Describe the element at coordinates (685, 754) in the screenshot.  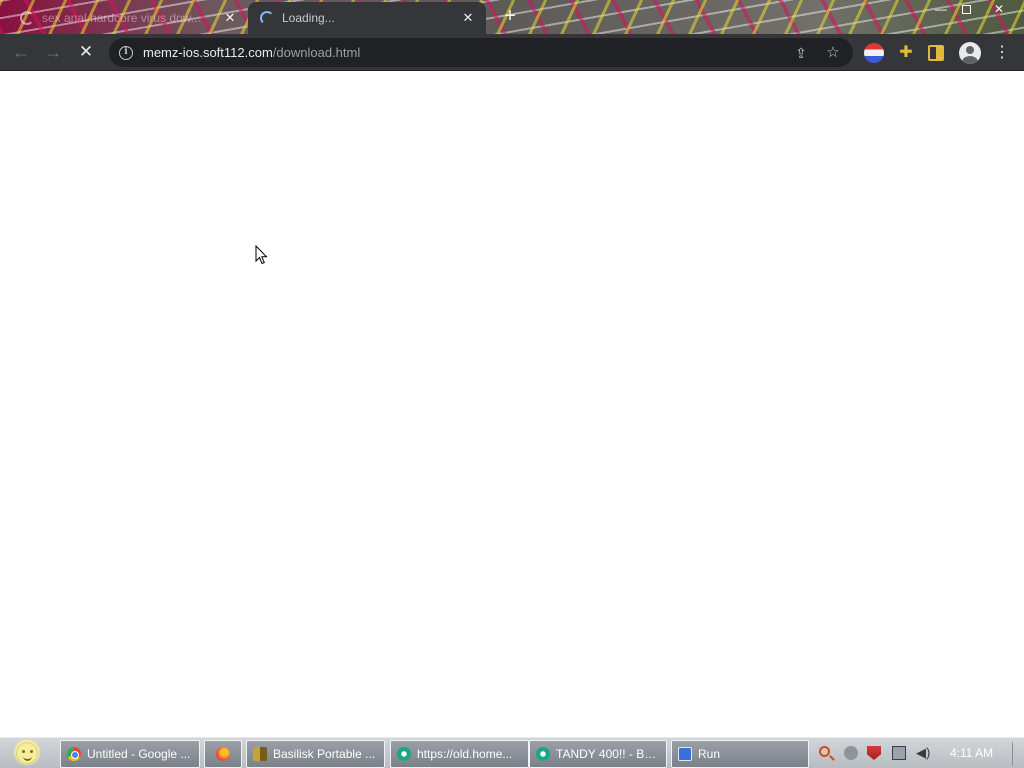
I see `run-icon` at that location.